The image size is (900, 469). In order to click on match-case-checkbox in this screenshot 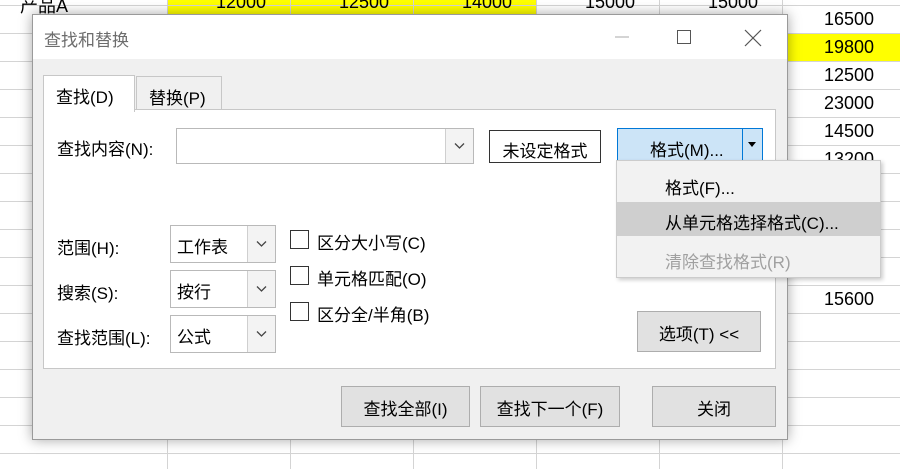, I will do `click(299, 239)`.